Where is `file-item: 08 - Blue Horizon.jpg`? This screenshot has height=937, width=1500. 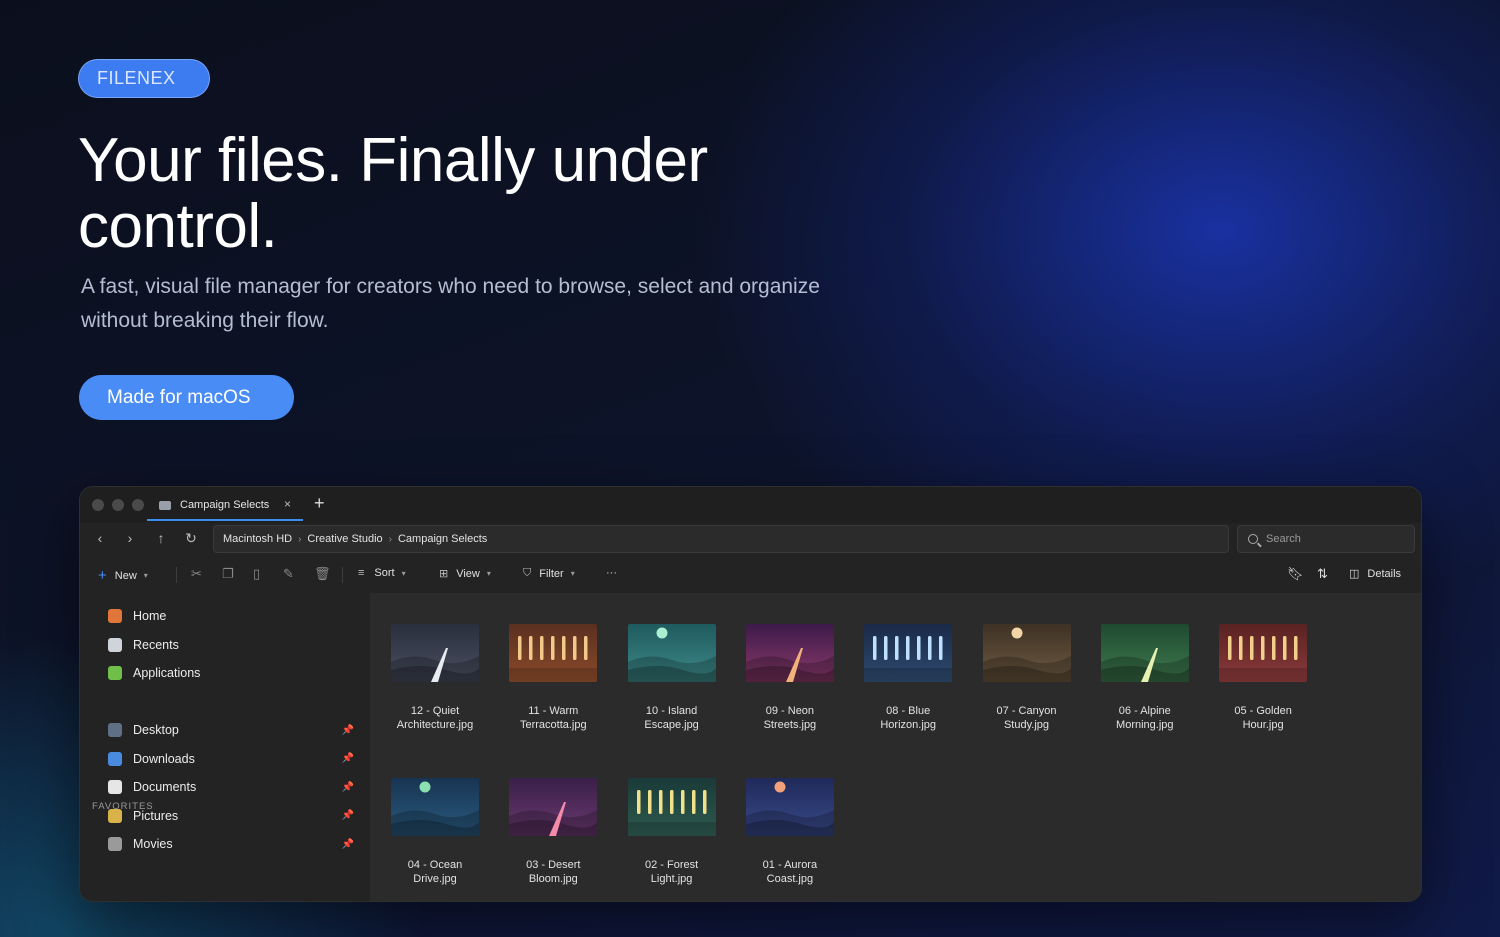
file-item: 08 - Blue Horizon.jpg is located at coordinates (908, 678).